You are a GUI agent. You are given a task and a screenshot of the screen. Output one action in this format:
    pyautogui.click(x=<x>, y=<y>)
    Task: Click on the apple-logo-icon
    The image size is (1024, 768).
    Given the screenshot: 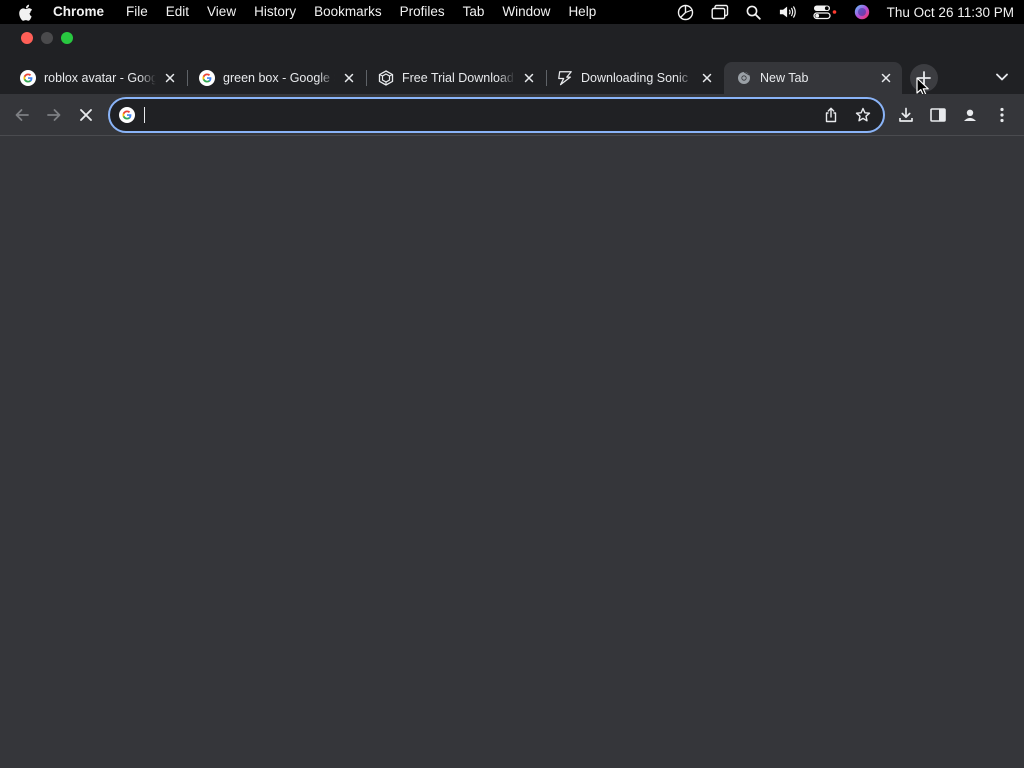 What is the action you would take?
    pyautogui.click(x=27, y=12)
    